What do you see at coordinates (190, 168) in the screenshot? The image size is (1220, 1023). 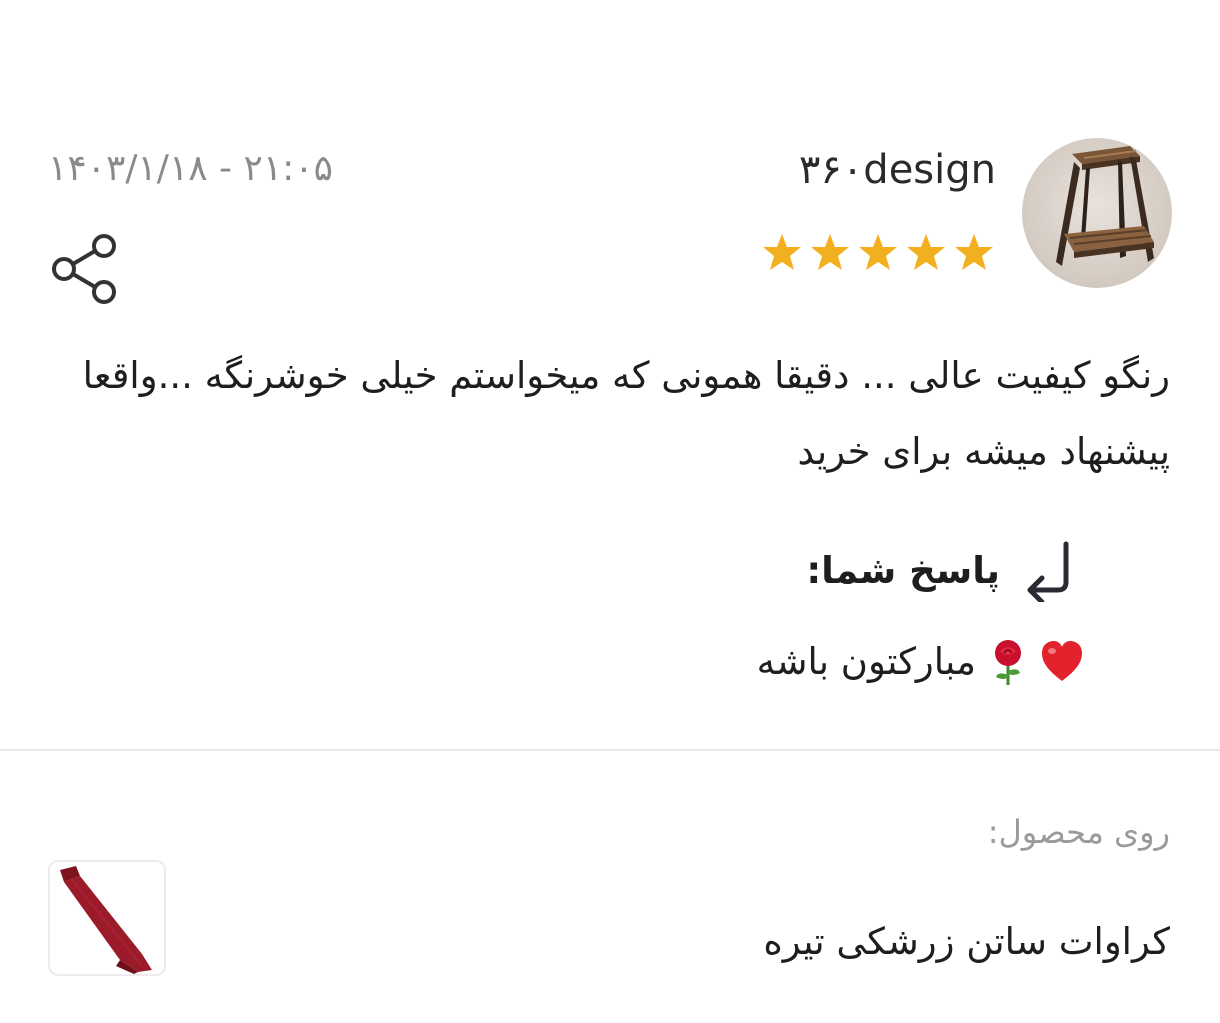 I see `review-date: ۱۴۰۳/۱/۱۸ - ۲۱:۰۵` at bounding box center [190, 168].